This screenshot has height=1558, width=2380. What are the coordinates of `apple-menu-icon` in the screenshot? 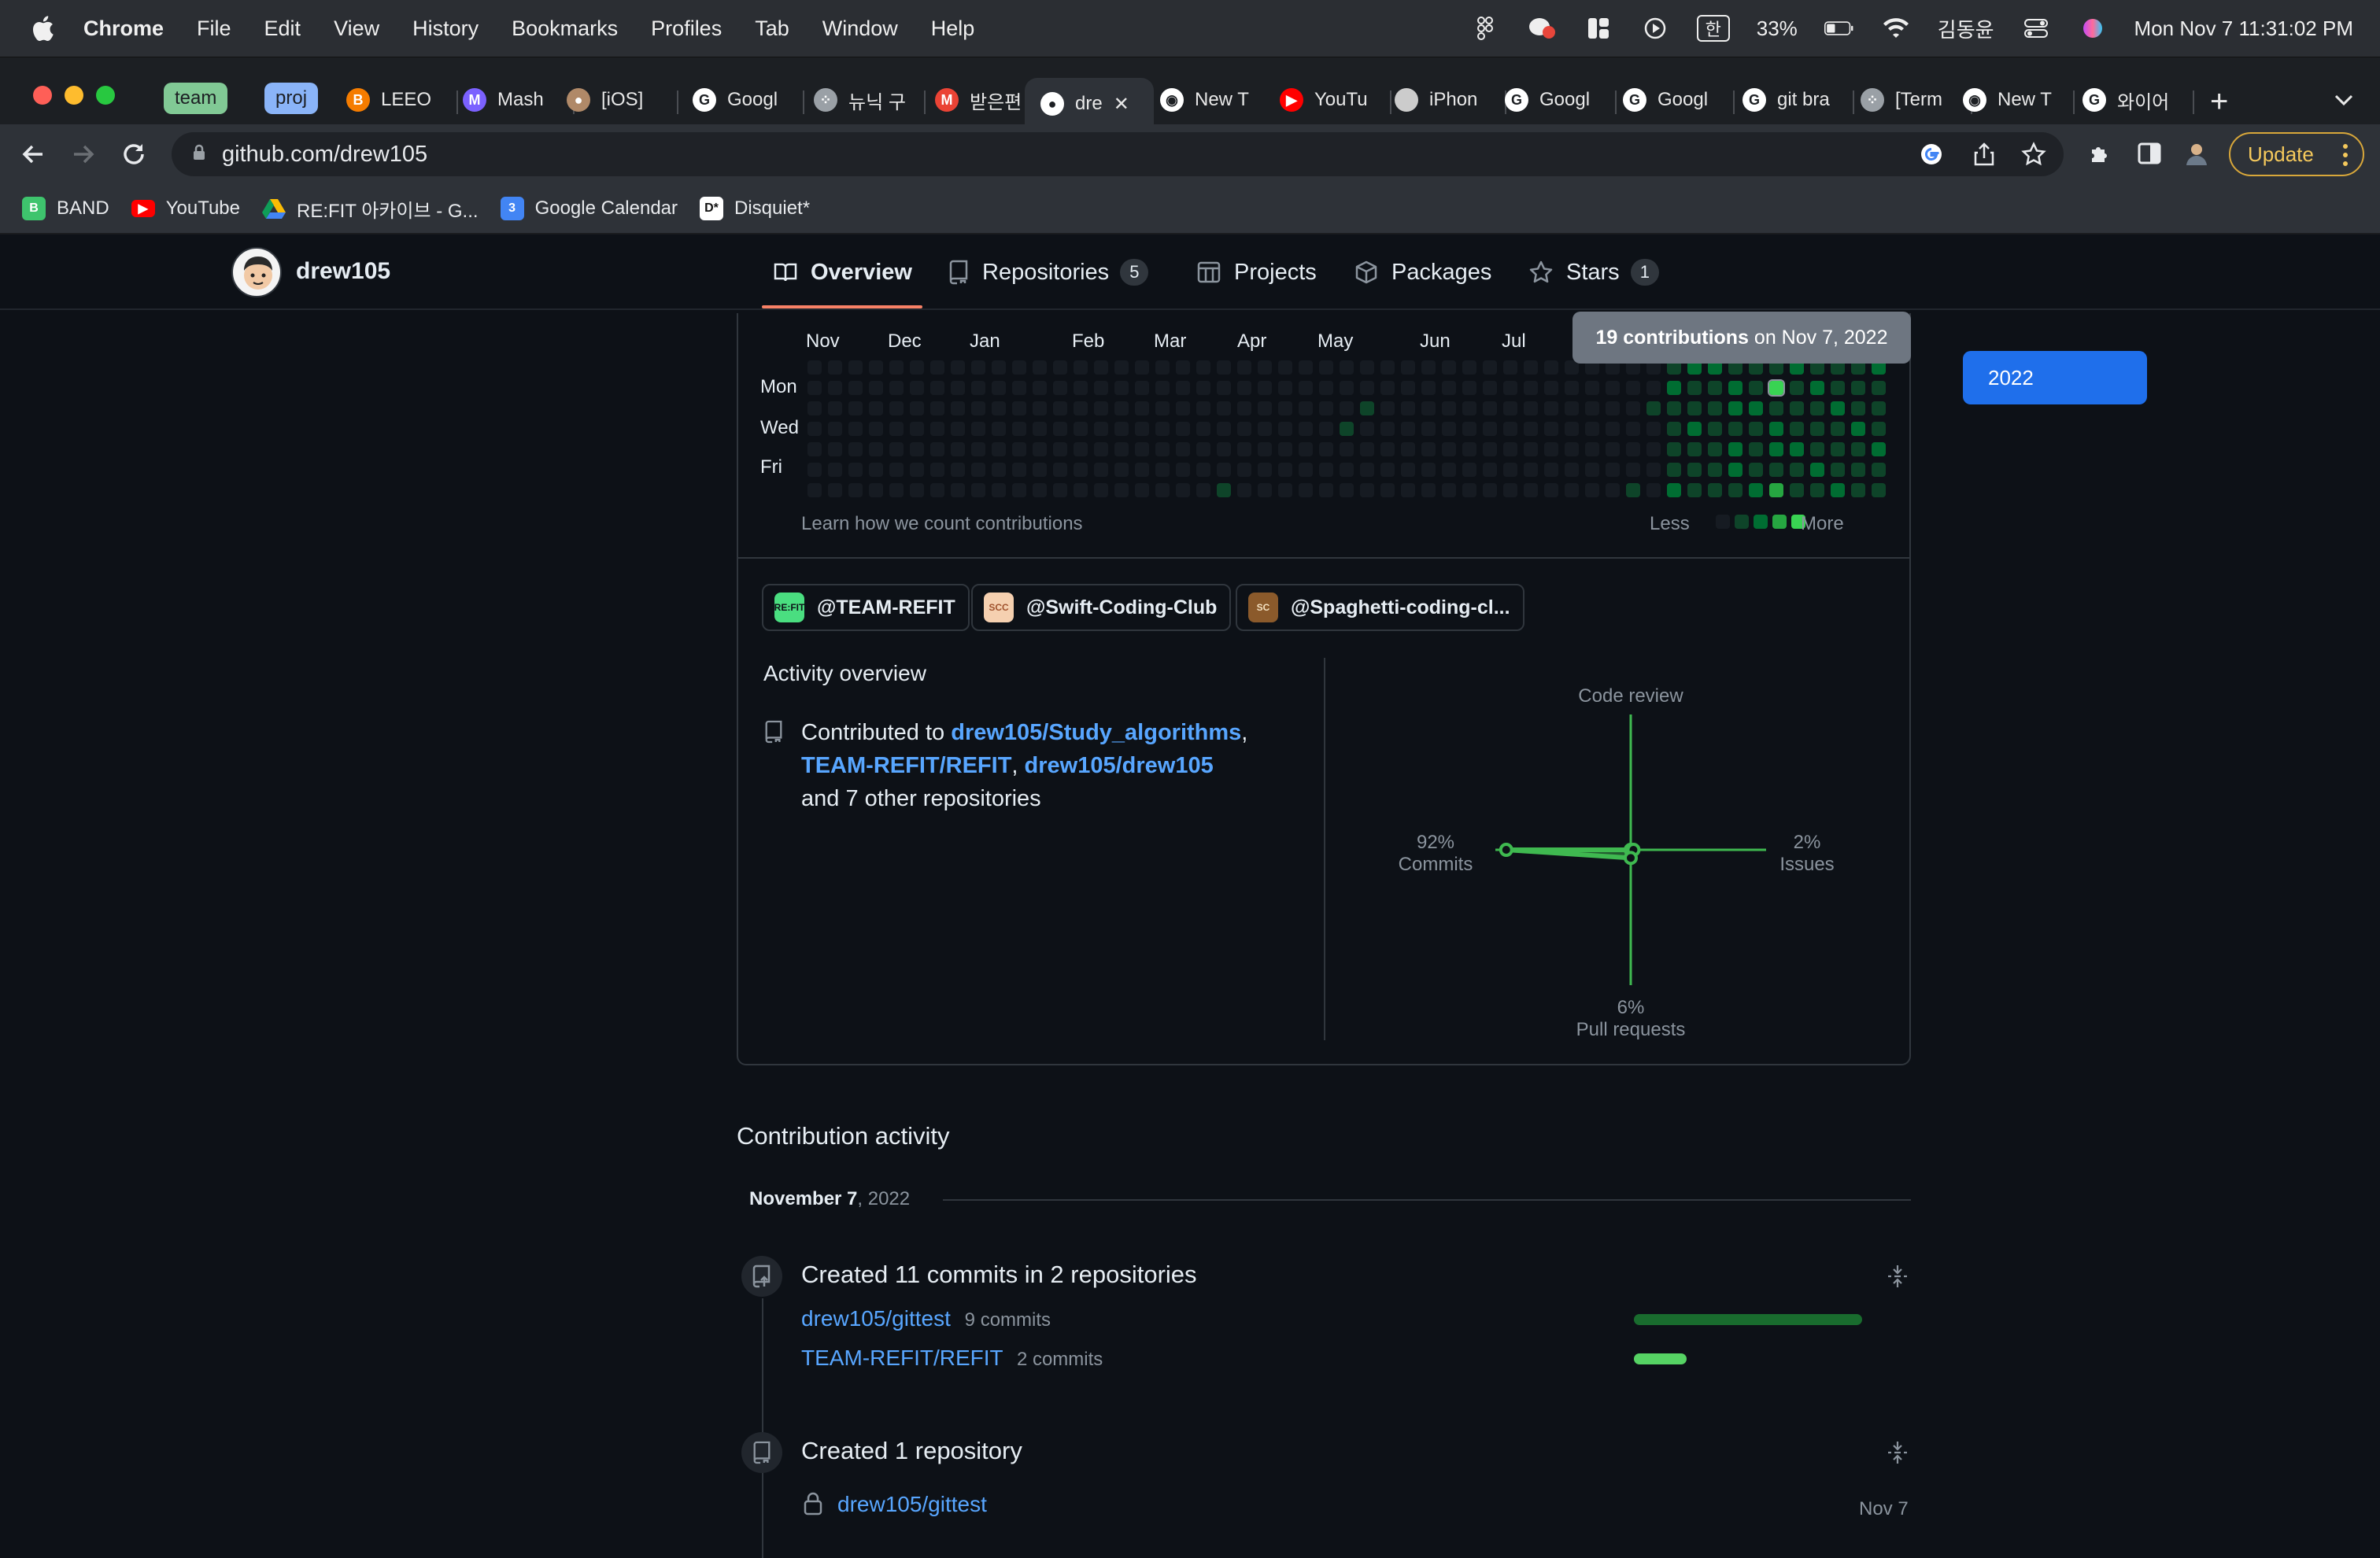 It's located at (42, 28).